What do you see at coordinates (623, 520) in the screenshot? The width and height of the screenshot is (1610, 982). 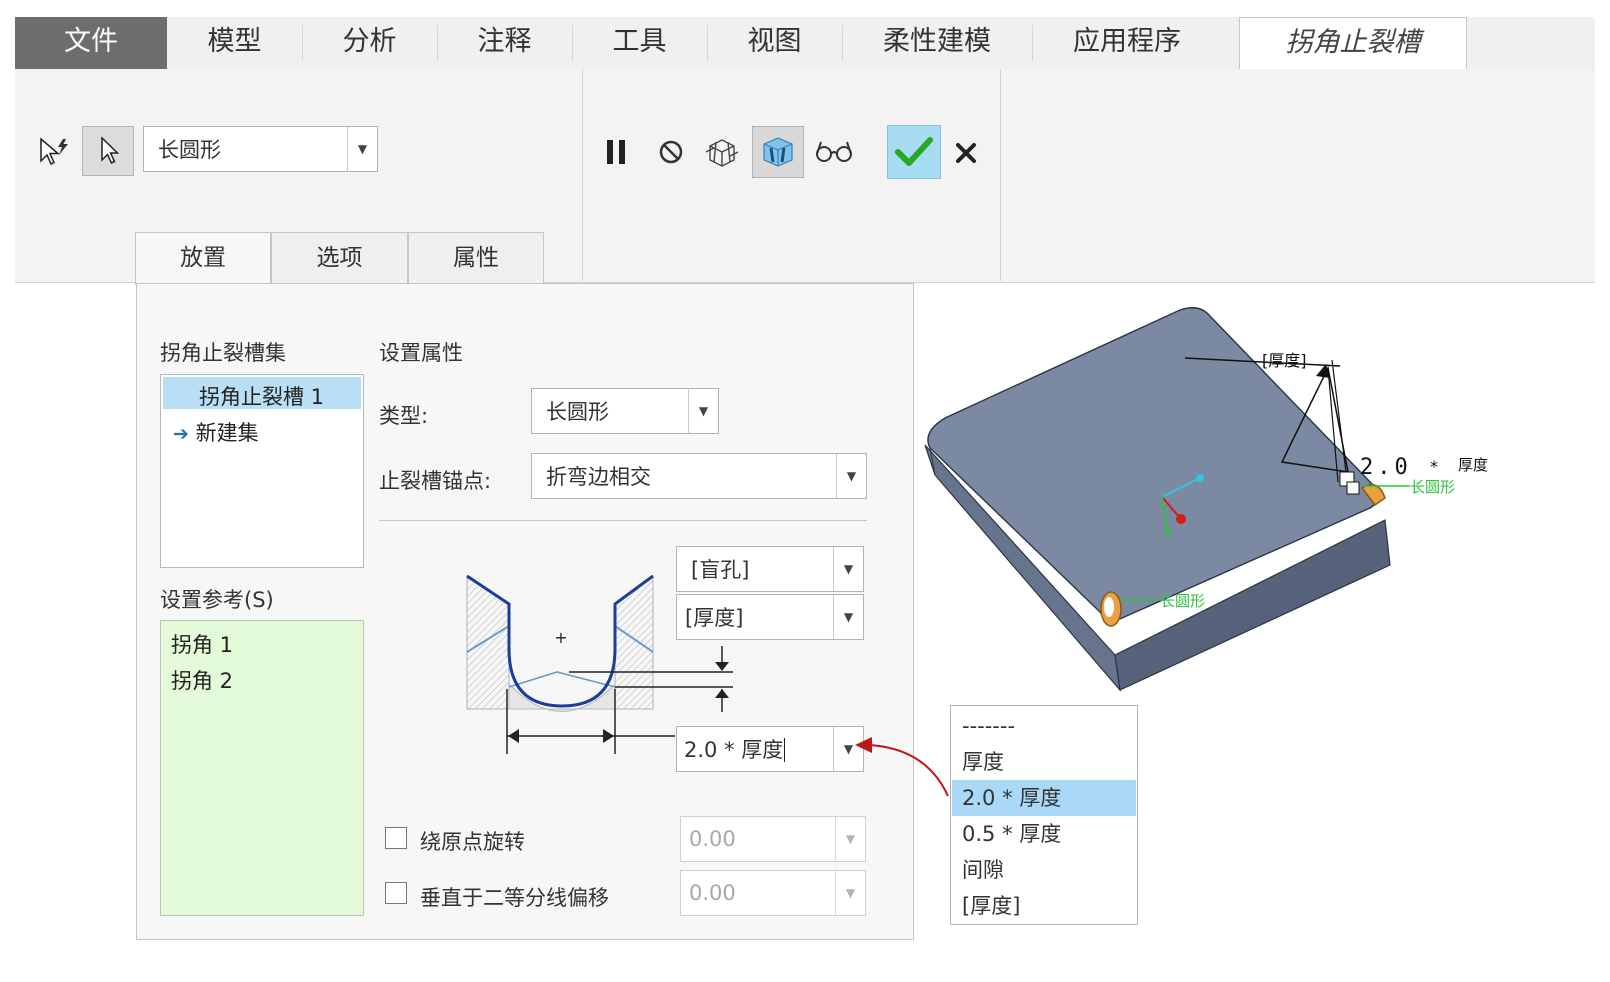 I see `section-divider` at bounding box center [623, 520].